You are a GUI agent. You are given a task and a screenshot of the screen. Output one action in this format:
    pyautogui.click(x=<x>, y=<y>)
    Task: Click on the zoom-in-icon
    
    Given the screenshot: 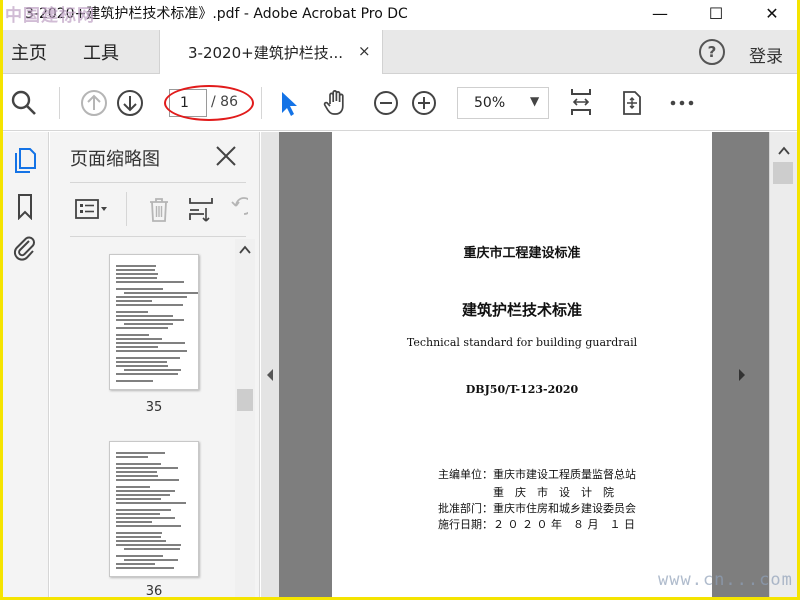 What is the action you would take?
    pyautogui.click(x=424, y=103)
    